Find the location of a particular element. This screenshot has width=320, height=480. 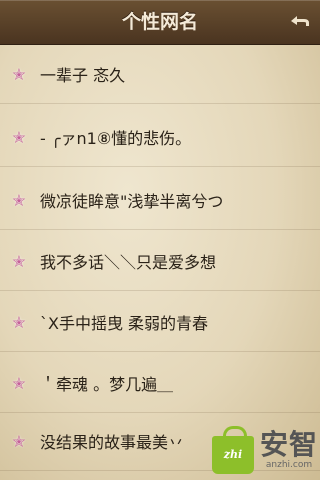

list-item-label: - ╭ァn1⑧懂的悲伤。 is located at coordinates (116, 138).